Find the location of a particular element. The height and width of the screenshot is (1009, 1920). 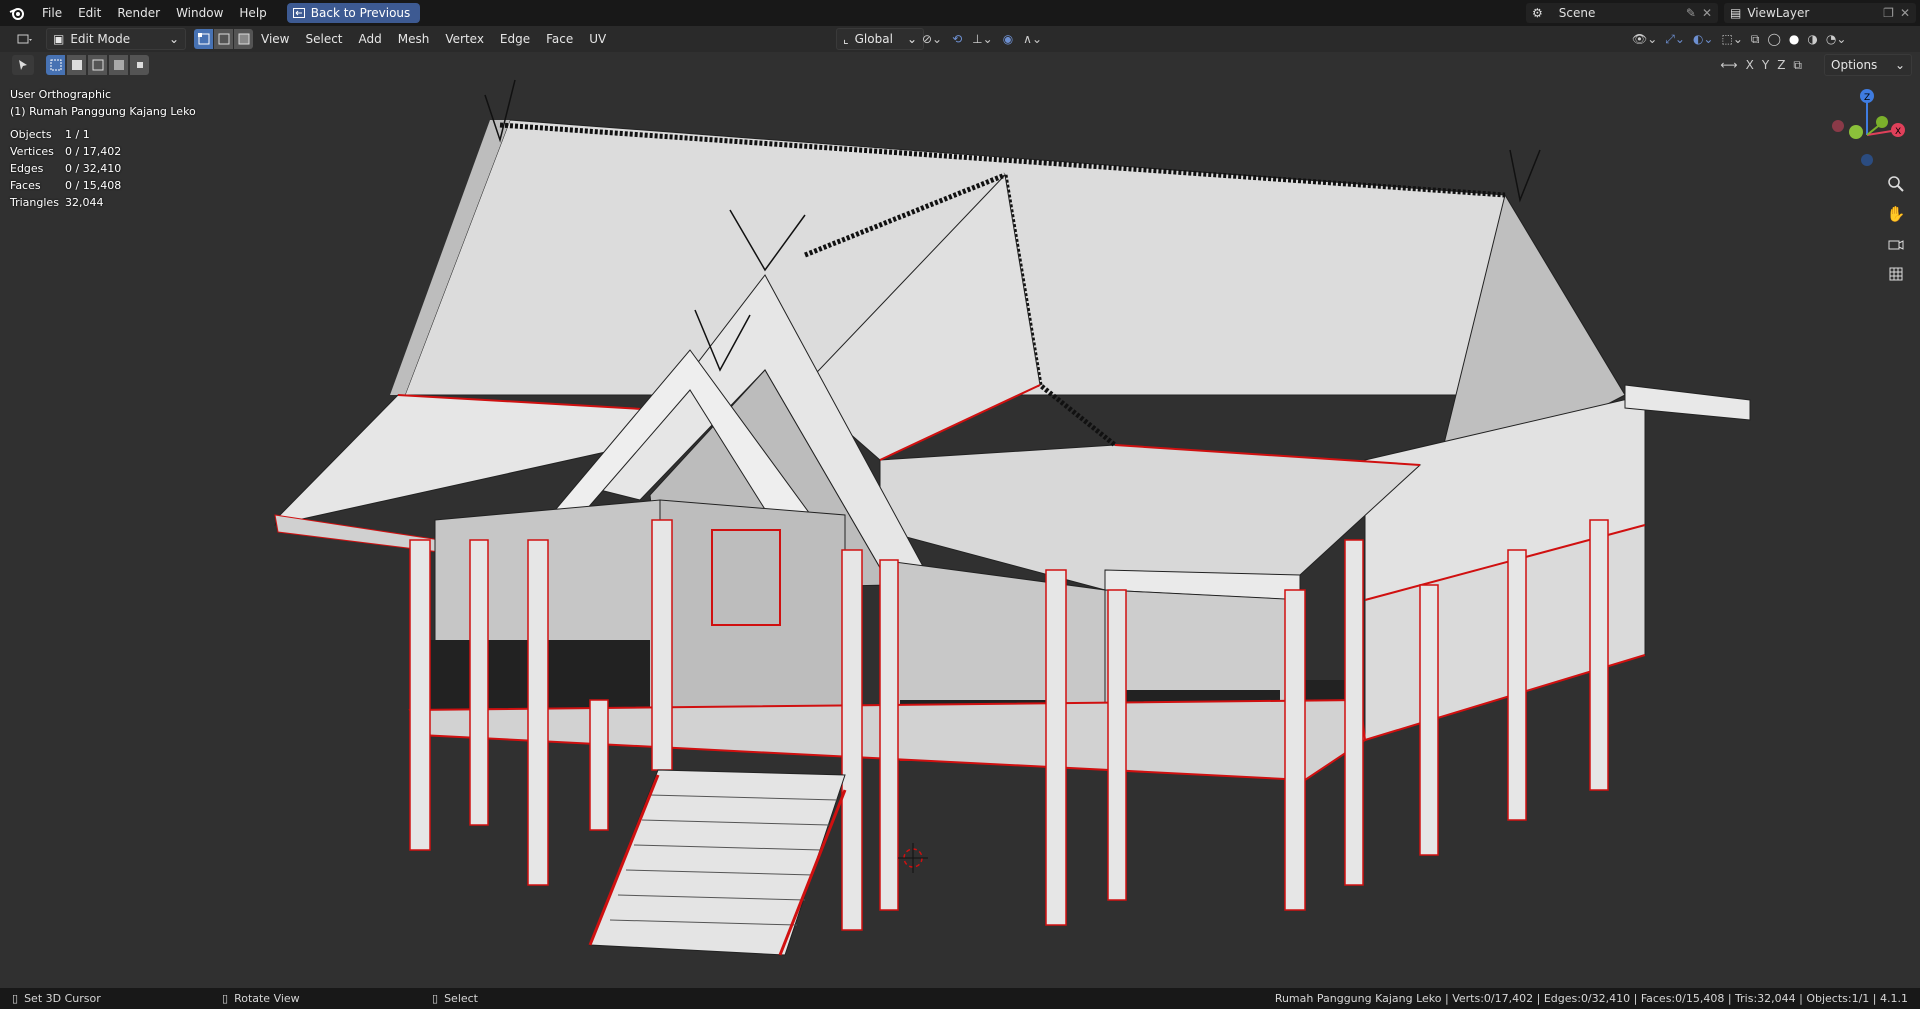

visibility-icon: 👁⌄ is located at coordinates (1644, 39).